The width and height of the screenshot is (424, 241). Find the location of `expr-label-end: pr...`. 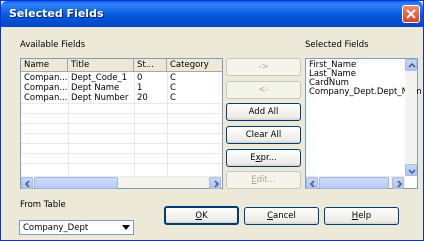

expr-label-end: pr... is located at coordinates (268, 158).